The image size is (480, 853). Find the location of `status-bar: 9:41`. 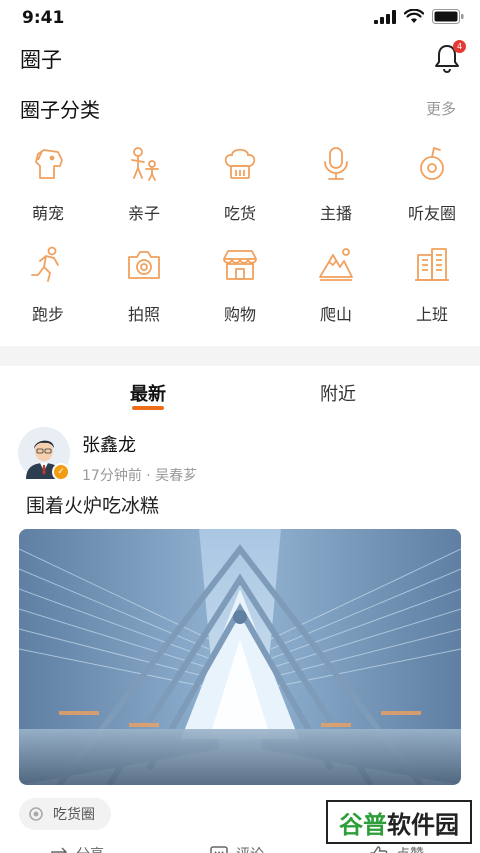

status-bar: 9:41 is located at coordinates (240, 18).